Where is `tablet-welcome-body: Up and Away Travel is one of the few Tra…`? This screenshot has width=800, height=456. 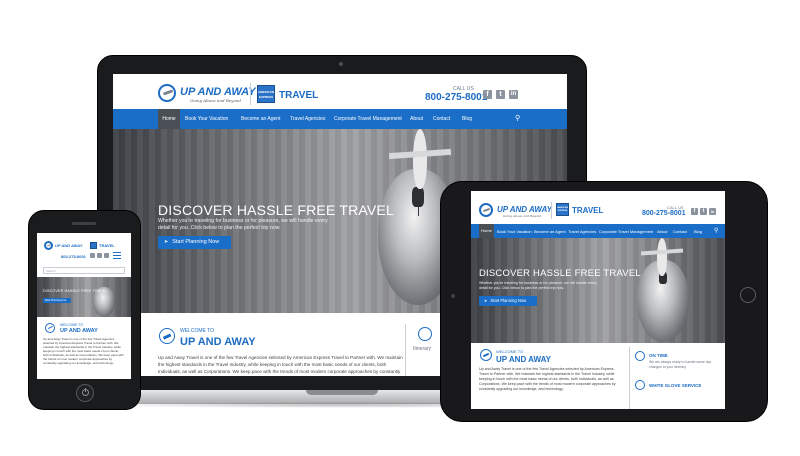
tablet-welcome-body: Up and Away Travel is one of the few Tra… is located at coordinates (547, 379).